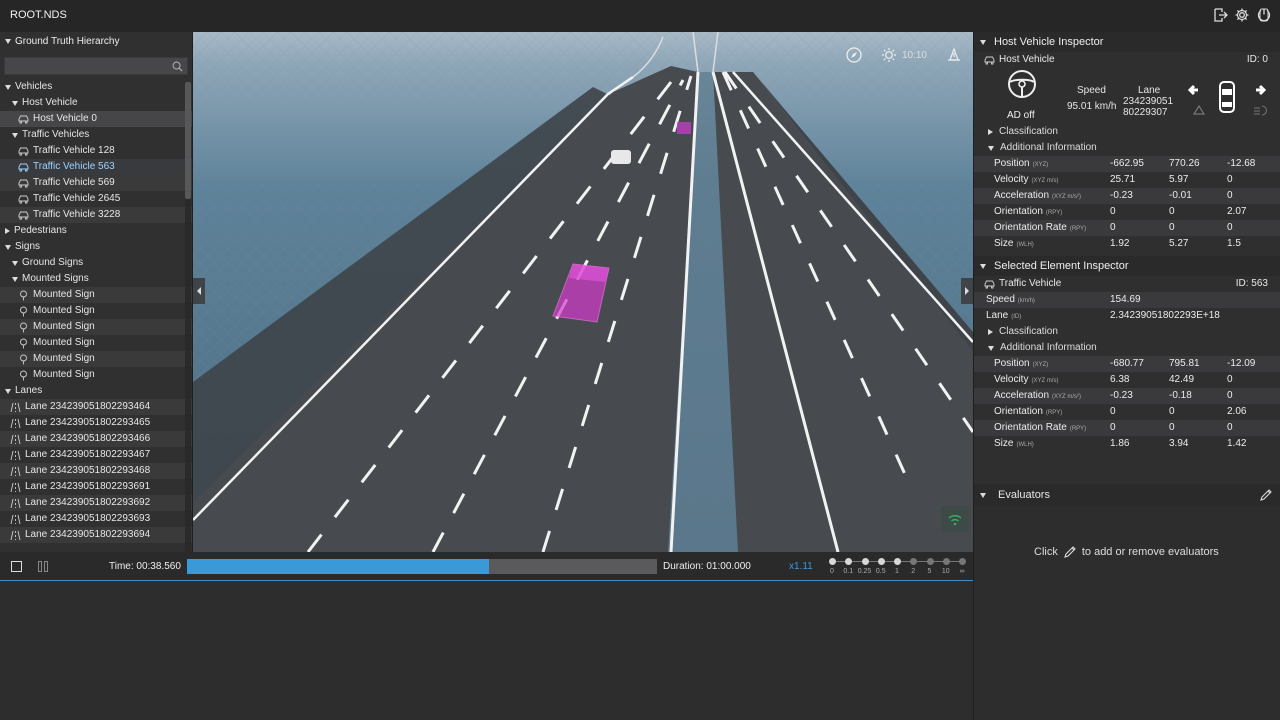  What do you see at coordinates (1127, 148) in the screenshot?
I see `host-additional-toggle: Additional Information` at bounding box center [1127, 148].